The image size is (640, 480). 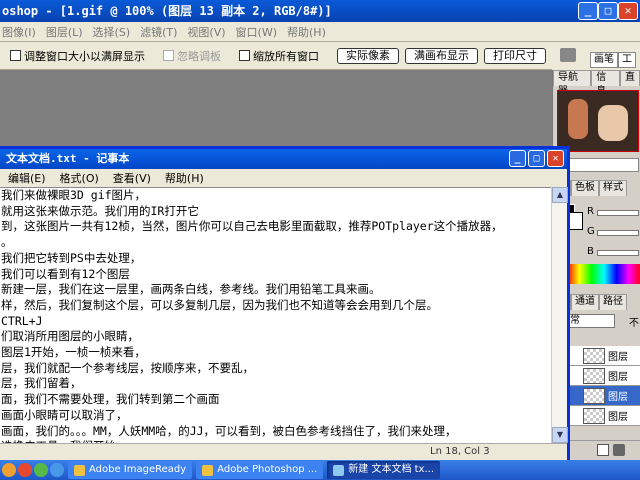 I want to click on trash-icon, so click(x=619, y=450).